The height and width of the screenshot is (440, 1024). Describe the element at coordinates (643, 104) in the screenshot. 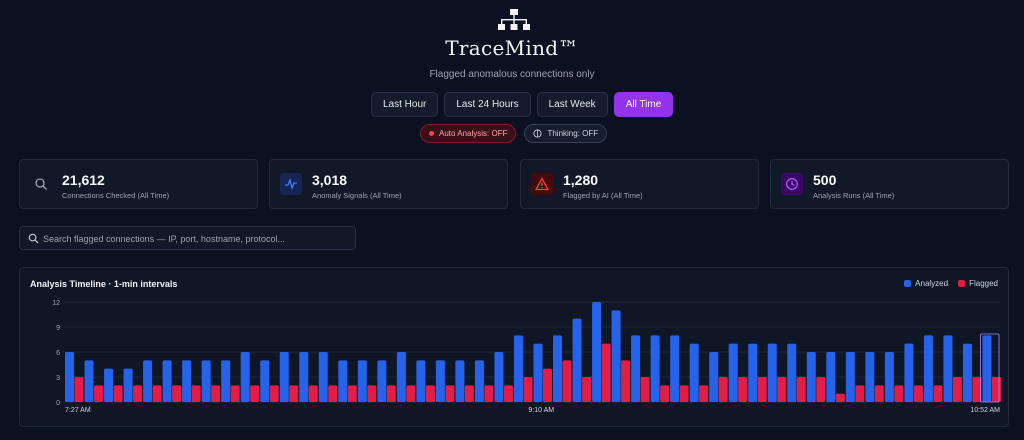

I see `tab-all-time: All Time` at that location.